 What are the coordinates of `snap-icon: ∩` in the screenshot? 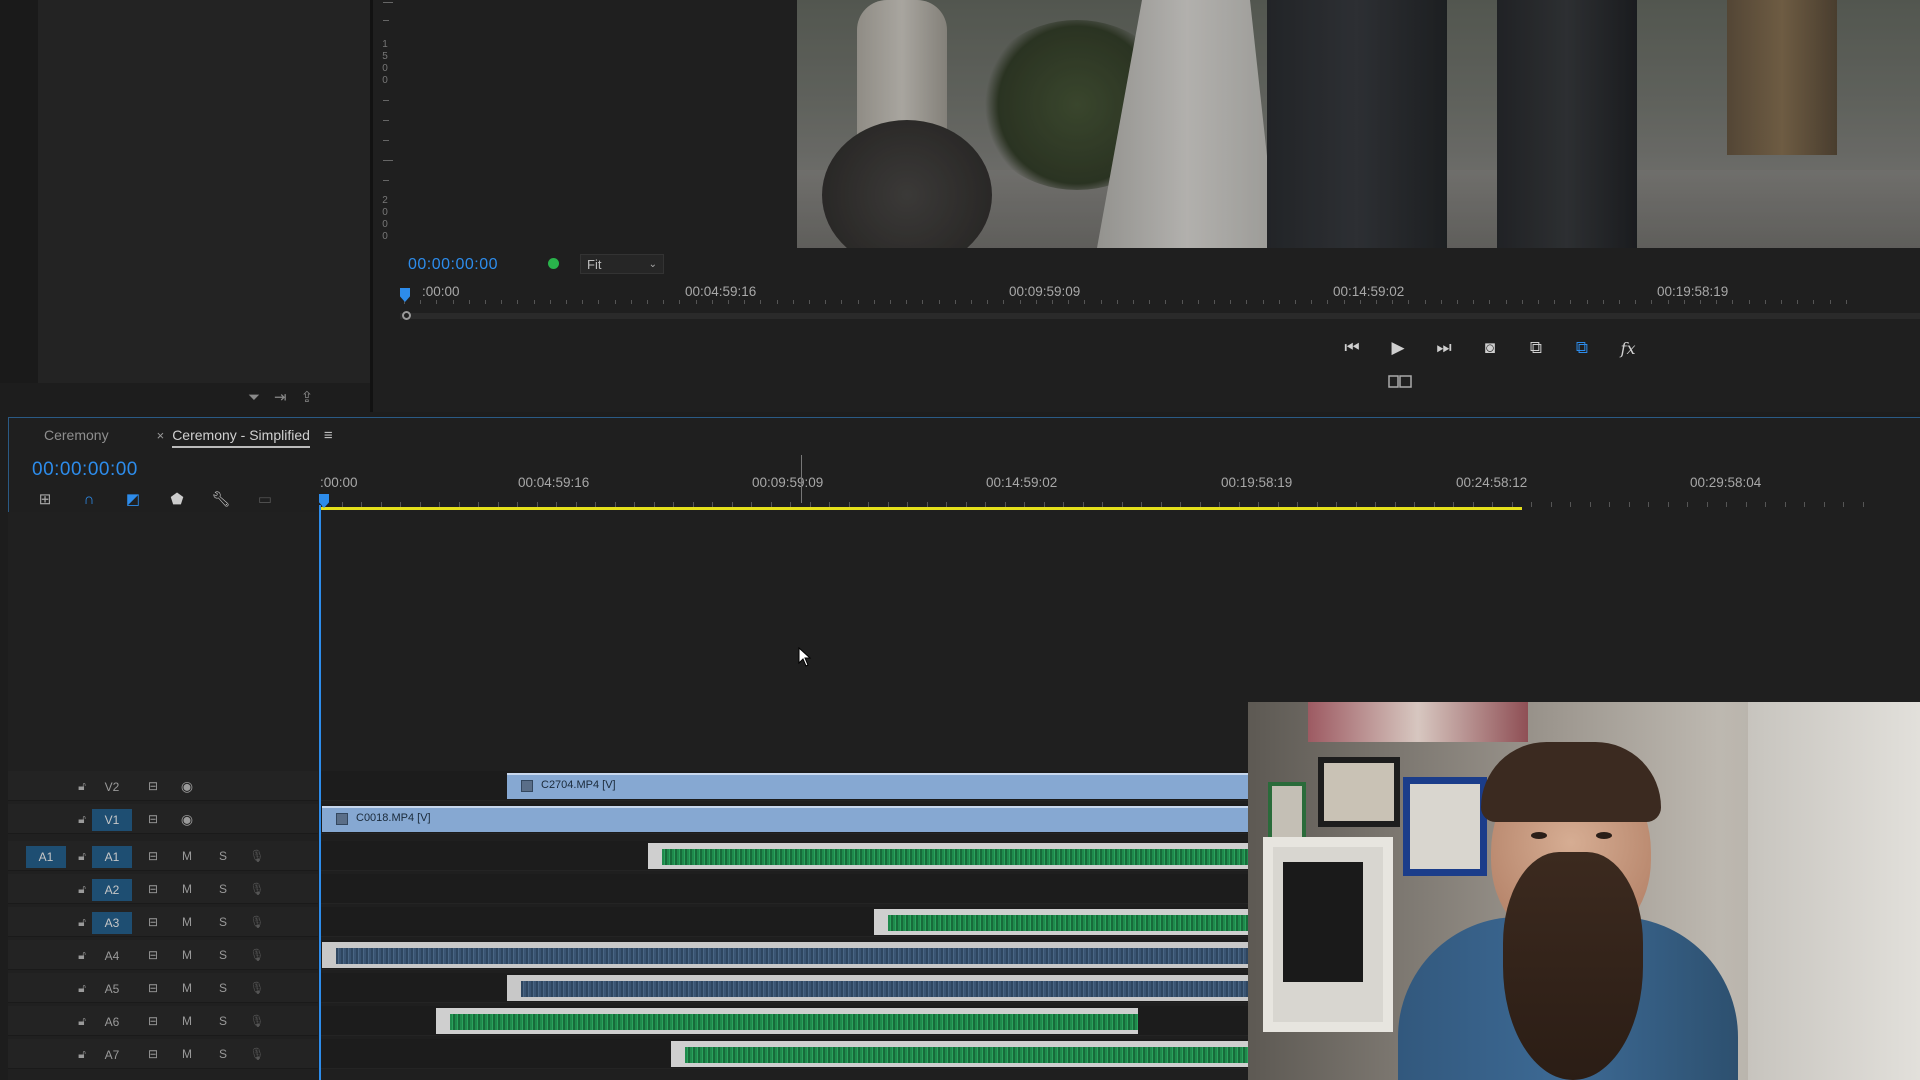 It's located at (89, 499).